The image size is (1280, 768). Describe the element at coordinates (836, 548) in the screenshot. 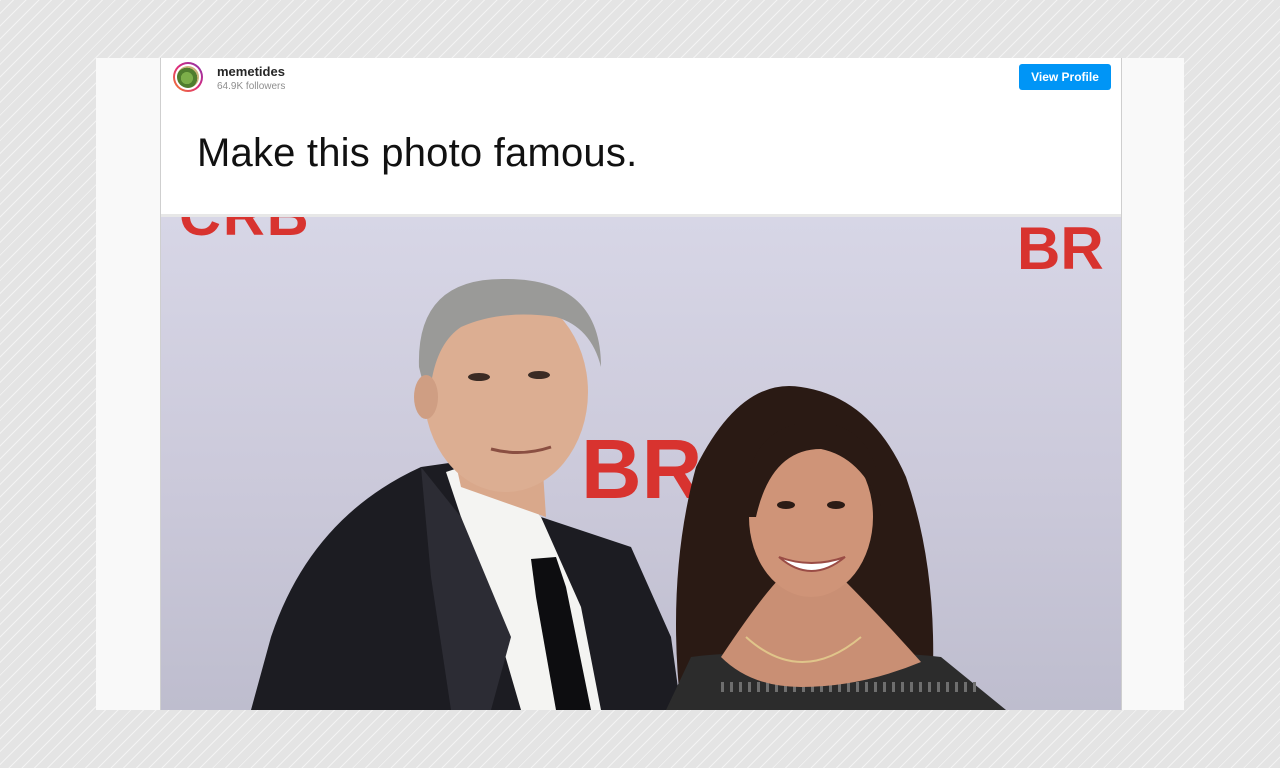

I see `woman-figure` at that location.